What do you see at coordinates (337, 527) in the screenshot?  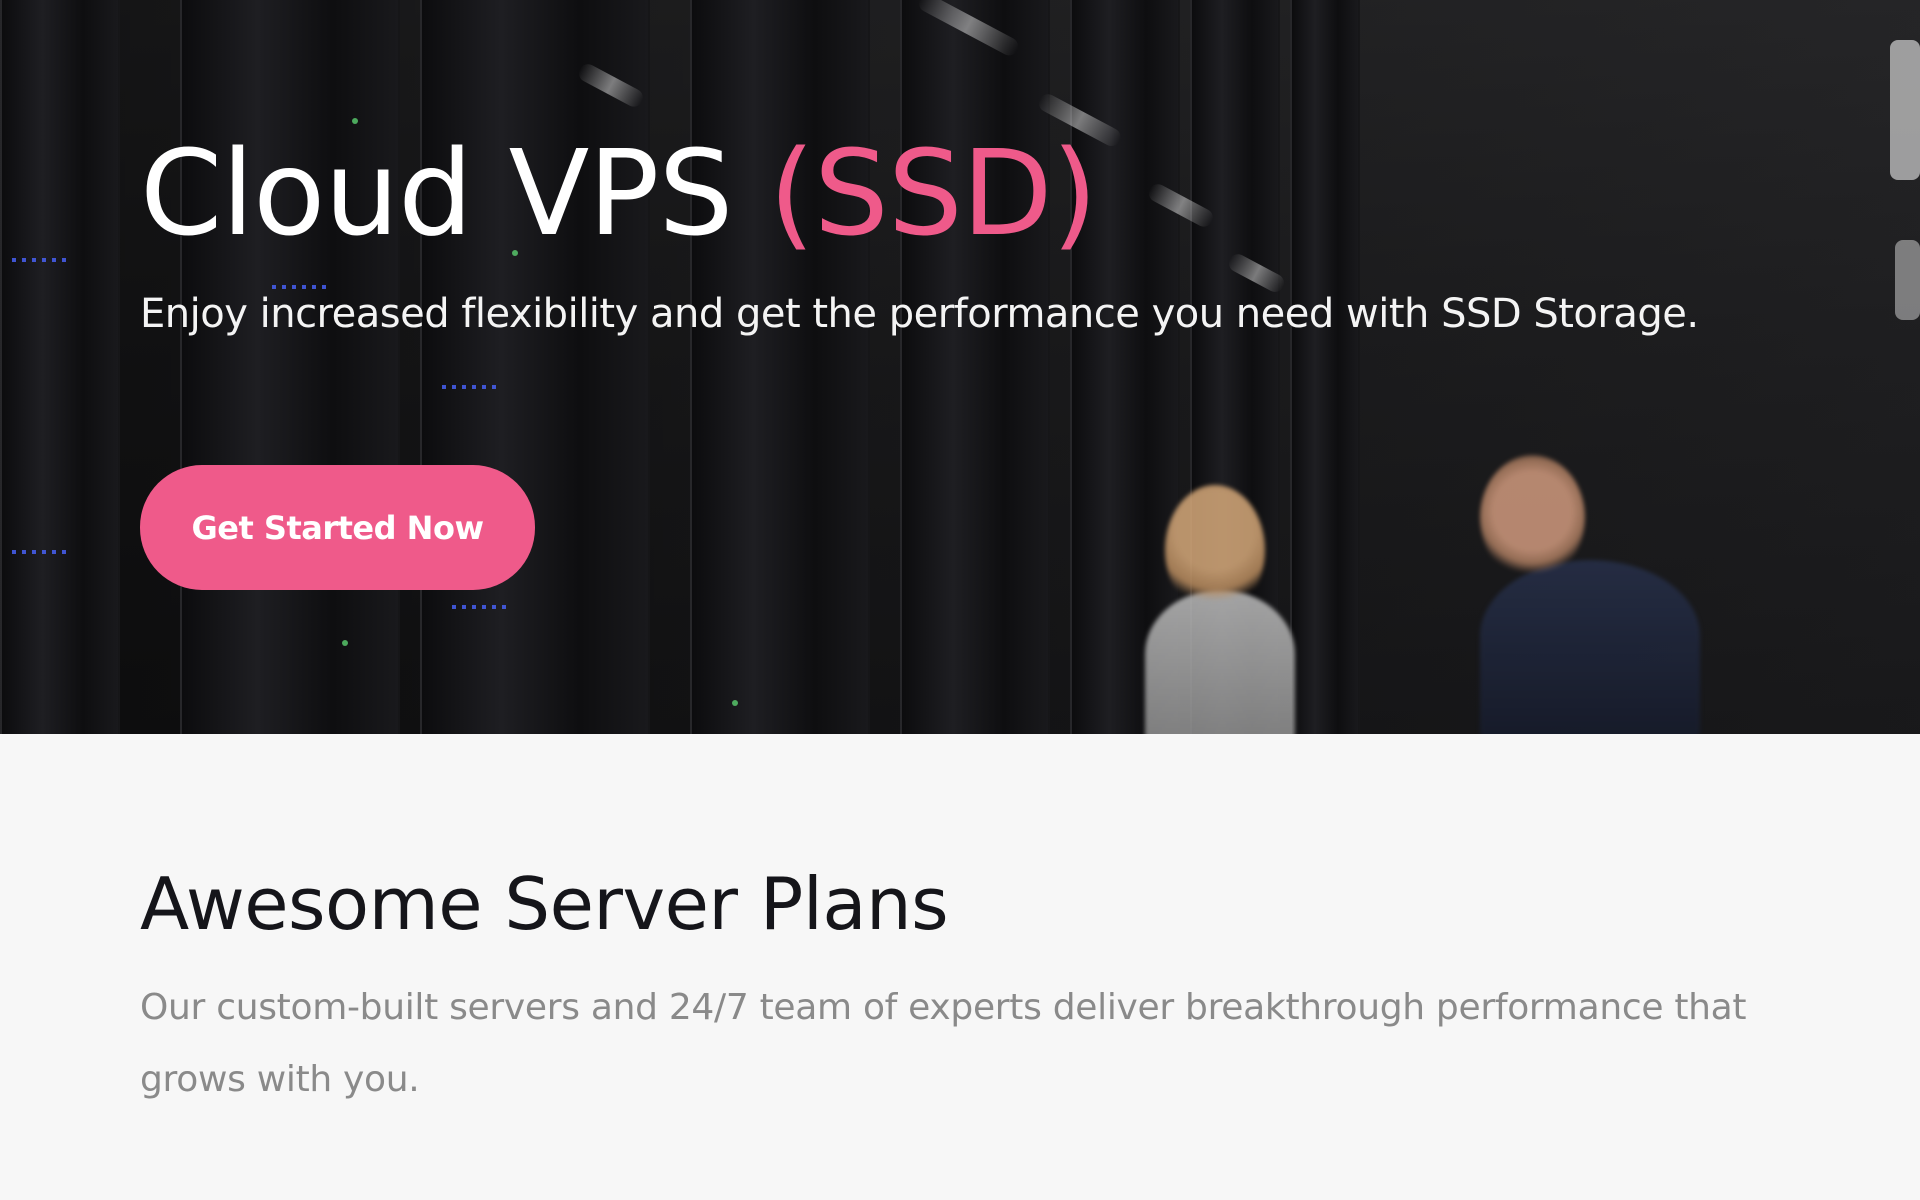 I see `get-started-button: Get Started Now` at bounding box center [337, 527].